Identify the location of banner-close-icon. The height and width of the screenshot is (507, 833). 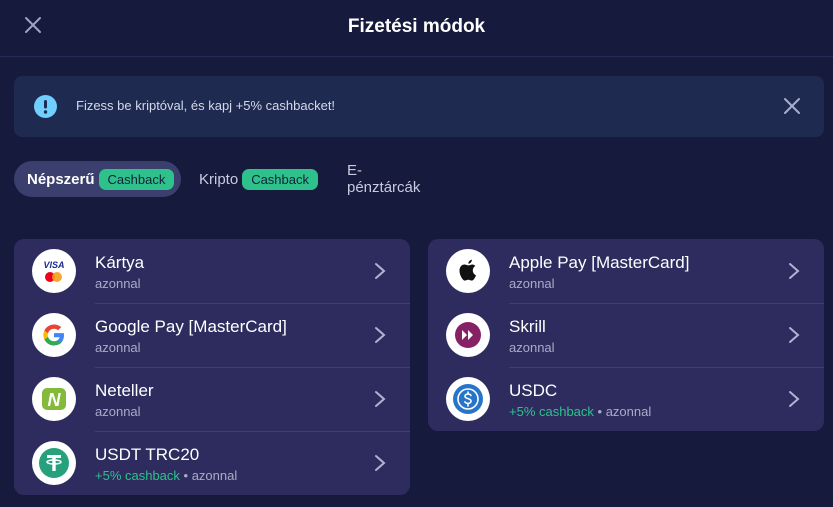
(792, 106).